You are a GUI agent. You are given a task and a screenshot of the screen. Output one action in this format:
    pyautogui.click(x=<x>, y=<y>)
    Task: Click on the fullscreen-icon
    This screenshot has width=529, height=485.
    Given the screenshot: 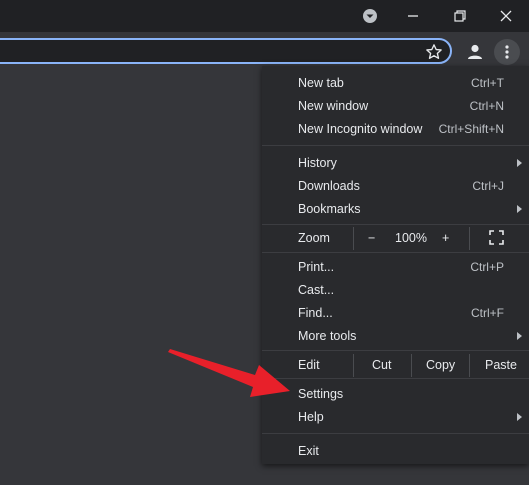 What is the action you would take?
    pyautogui.click(x=496, y=237)
    